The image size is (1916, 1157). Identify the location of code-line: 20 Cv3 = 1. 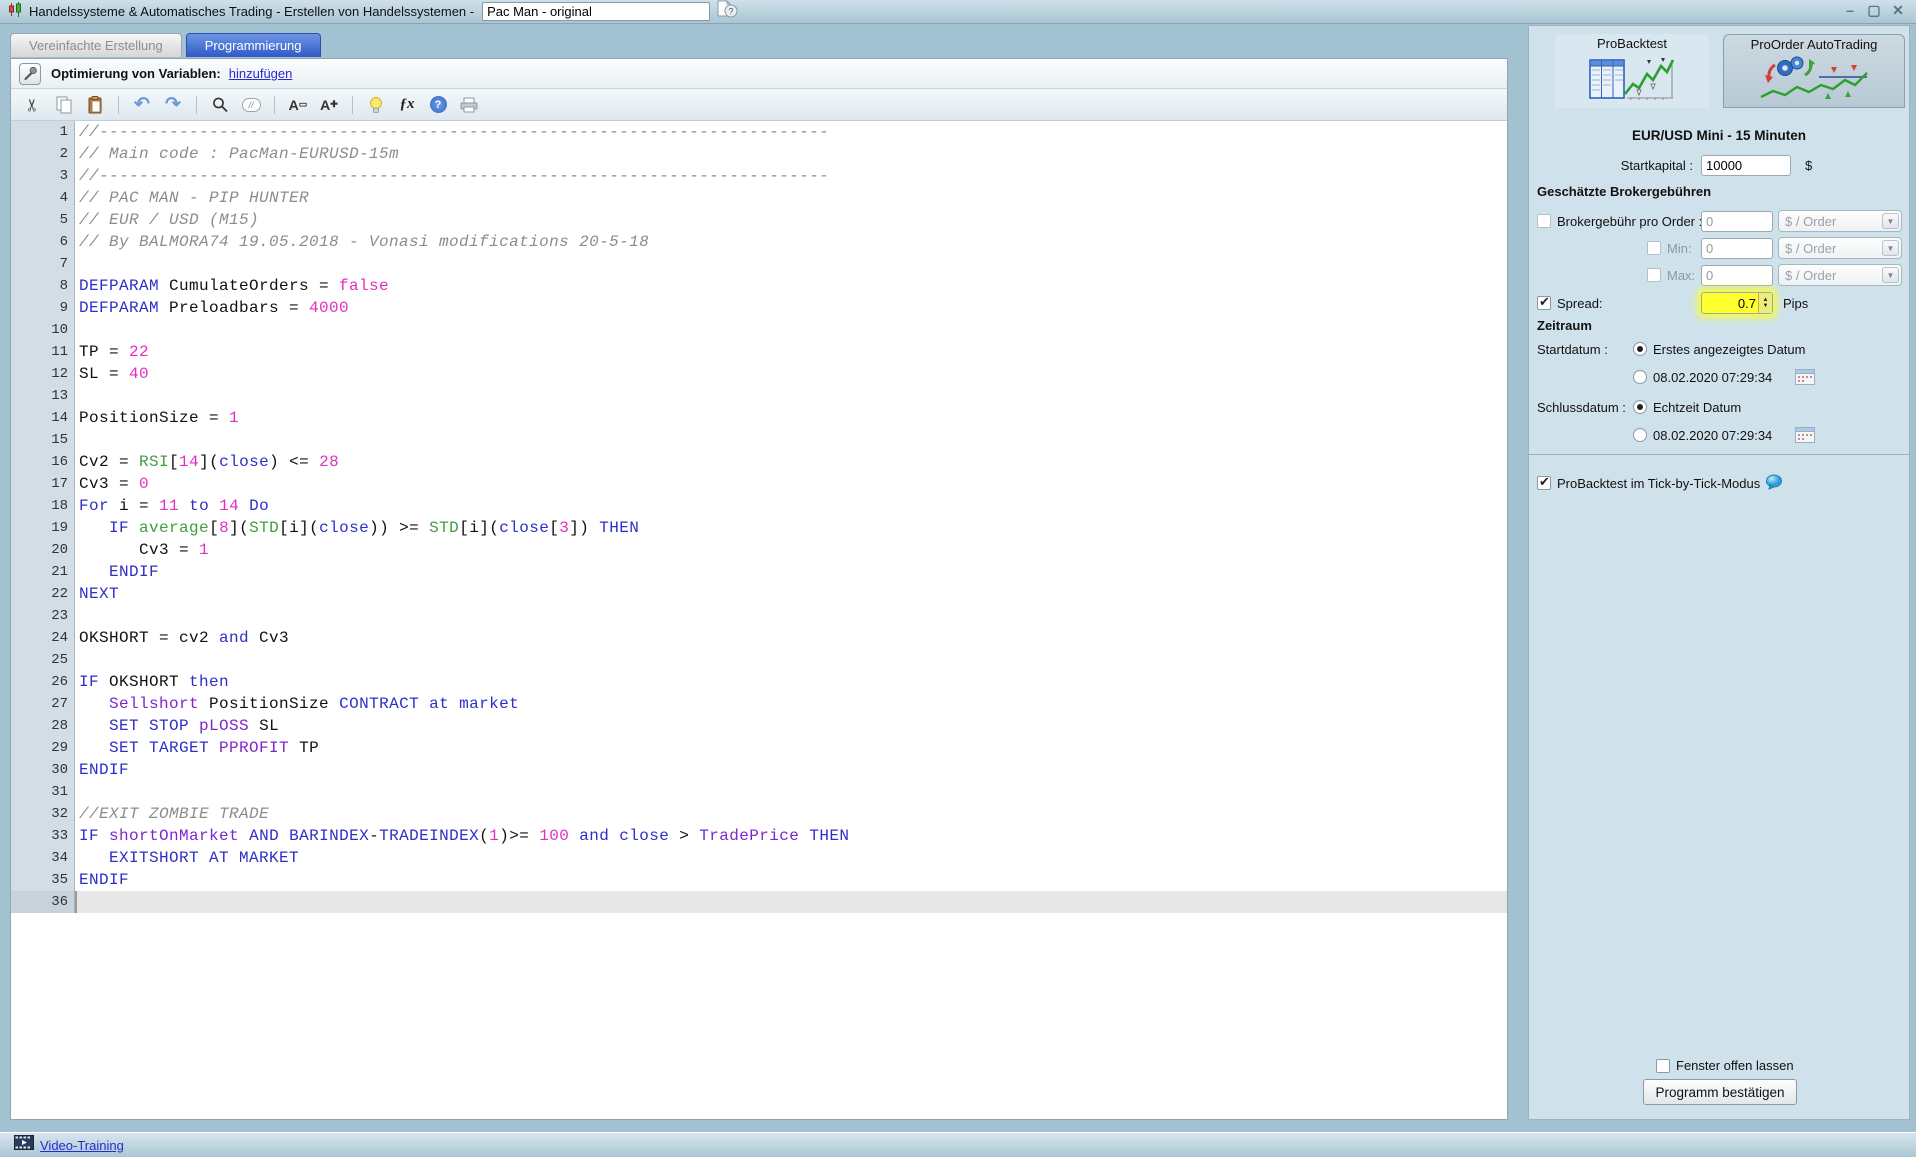
(759, 550).